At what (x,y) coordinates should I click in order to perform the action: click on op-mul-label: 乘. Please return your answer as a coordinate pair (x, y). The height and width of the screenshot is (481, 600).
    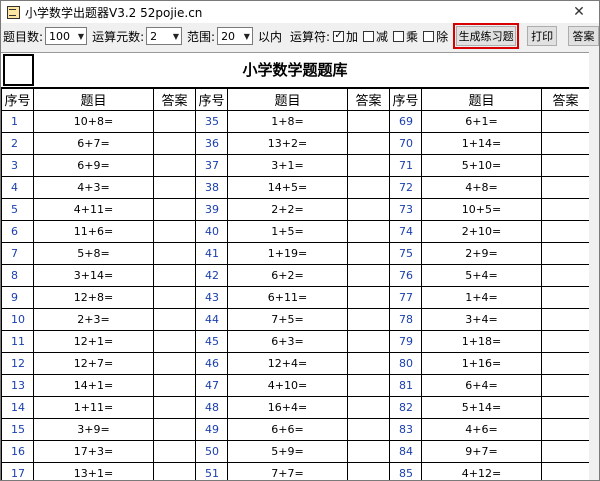
    Looking at the image, I should click on (412, 36).